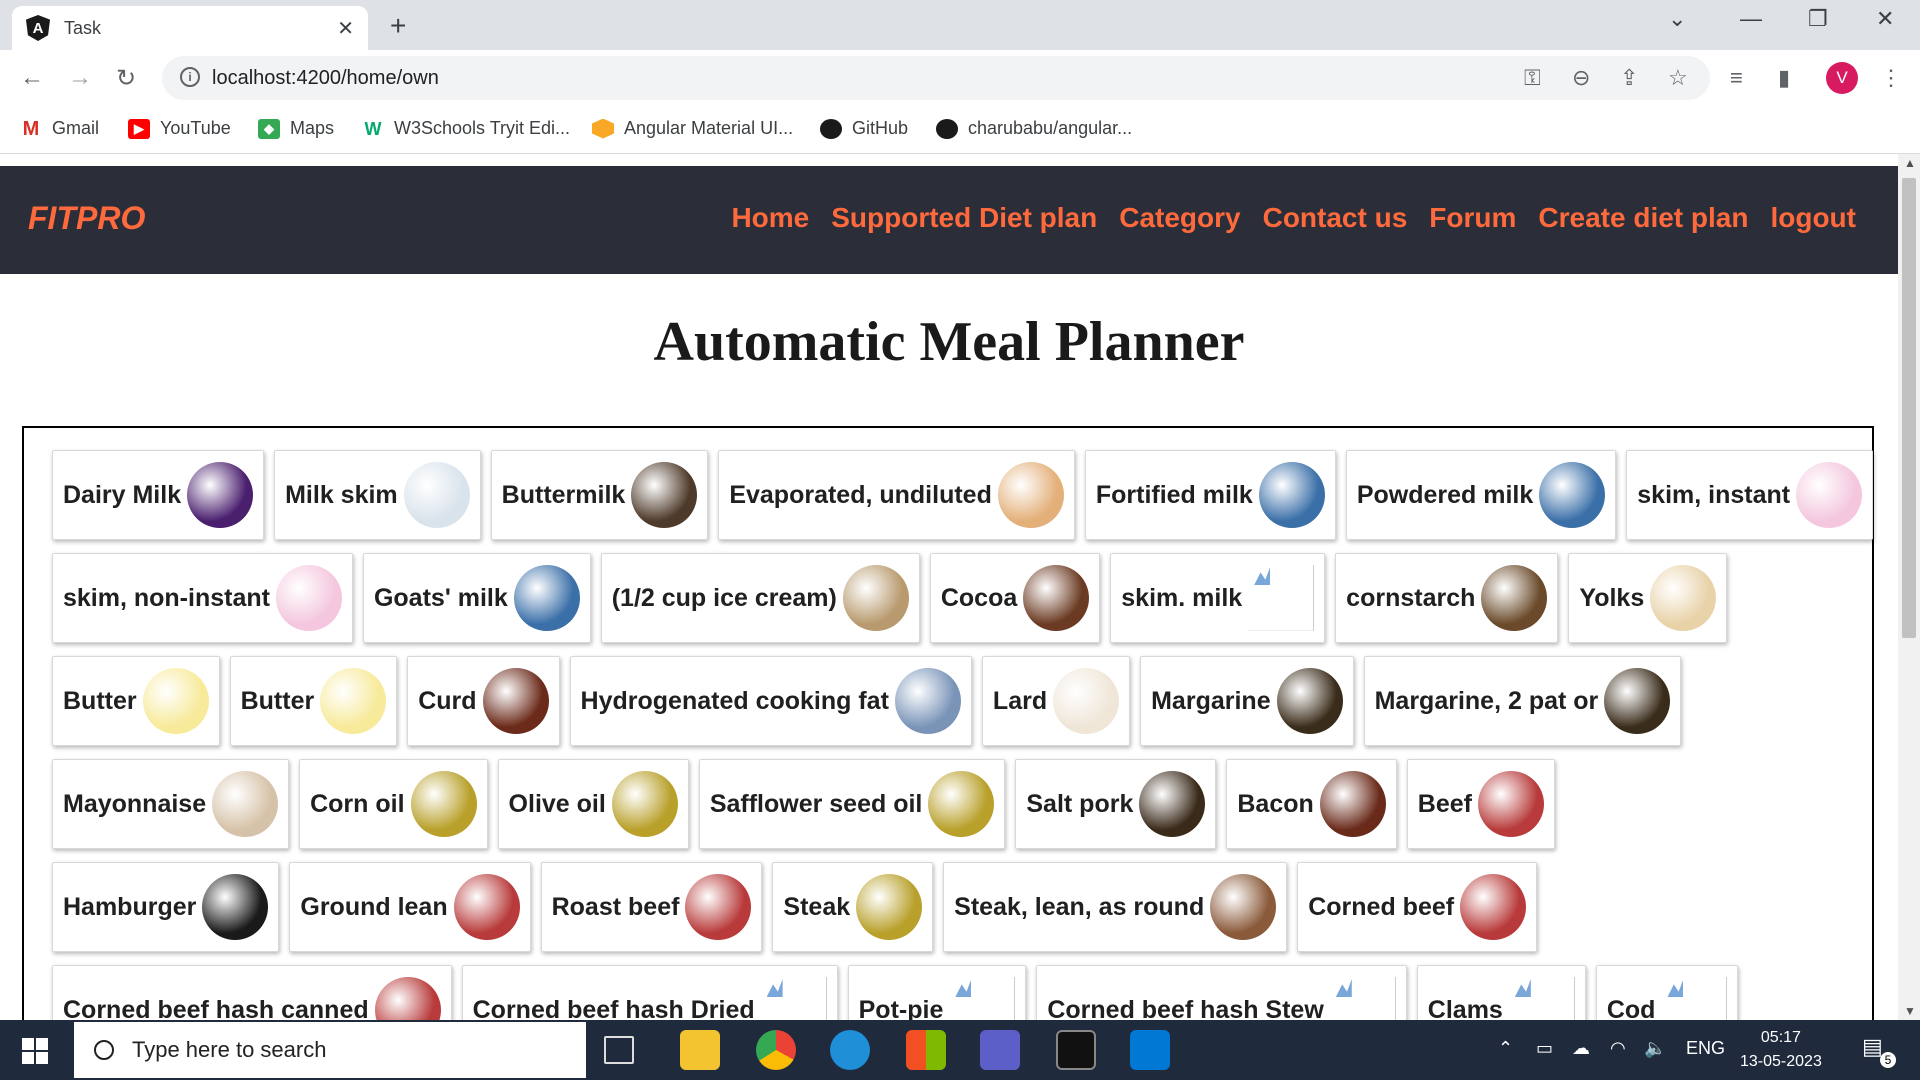 This screenshot has height=1080, width=1920. Describe the element at coordinates (937, 992) in the screenshot. I see `food-card: Pot-pie` at that location.